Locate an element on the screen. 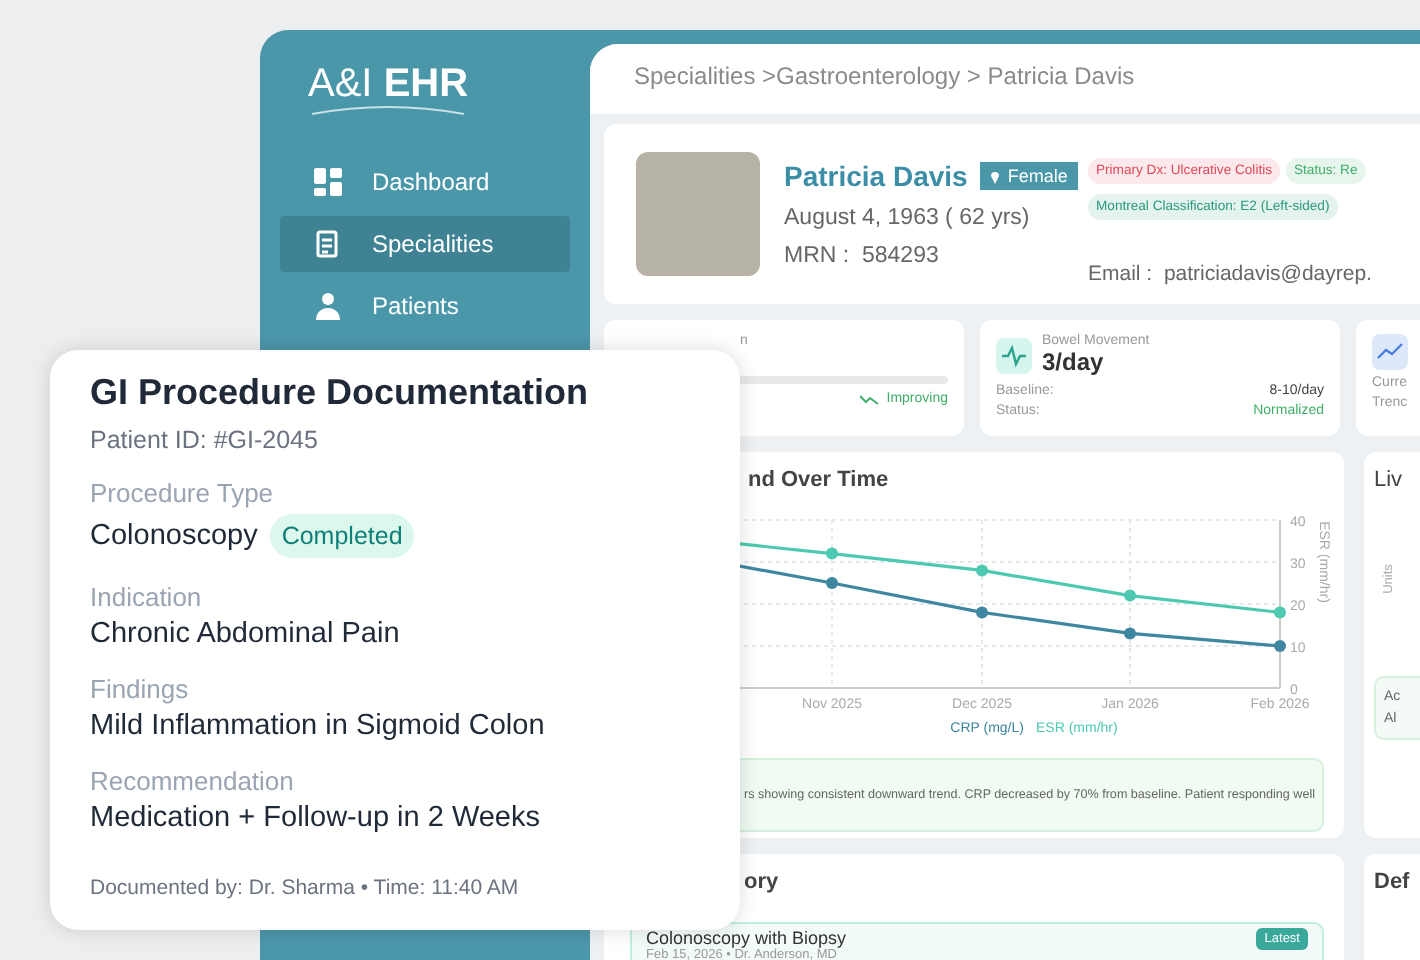  history-title: ory is located at coordinates (761, 884).